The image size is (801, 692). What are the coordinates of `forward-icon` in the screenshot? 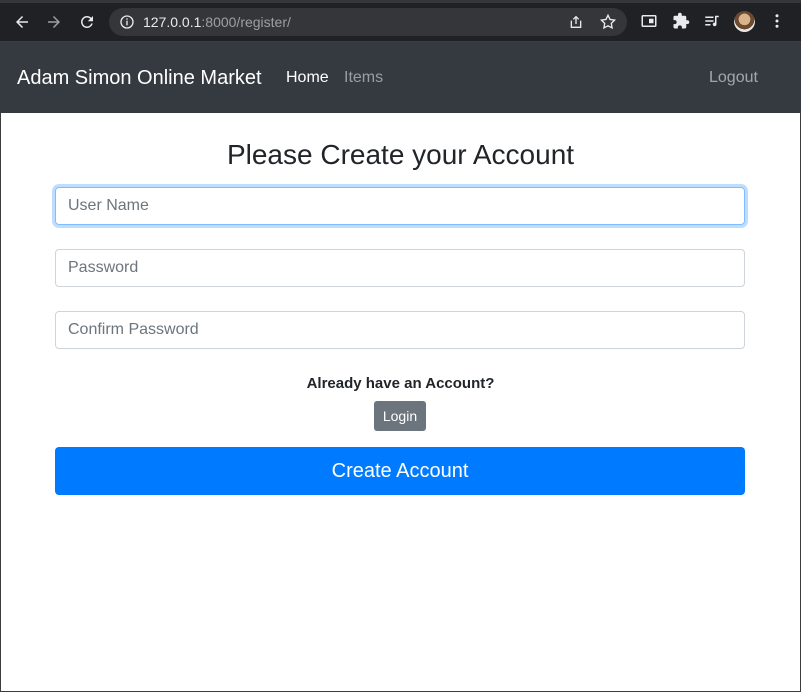 It's located at (54, 22).